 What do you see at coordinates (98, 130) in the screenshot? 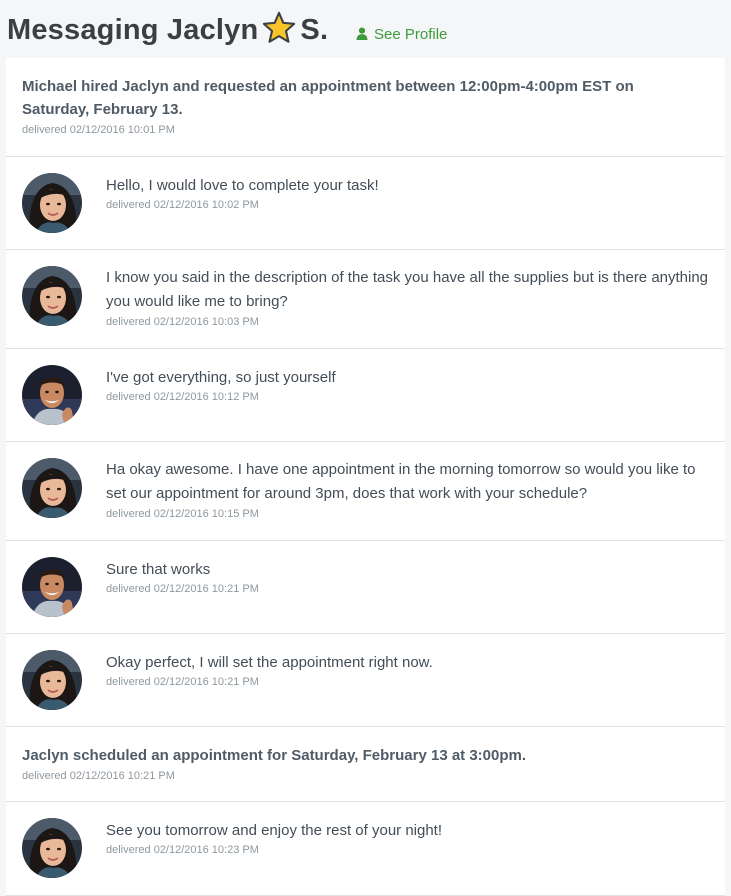
I see `message-timestamp: delivered 02/12/2016 10:01 PM` at bounding box center [98, 130].